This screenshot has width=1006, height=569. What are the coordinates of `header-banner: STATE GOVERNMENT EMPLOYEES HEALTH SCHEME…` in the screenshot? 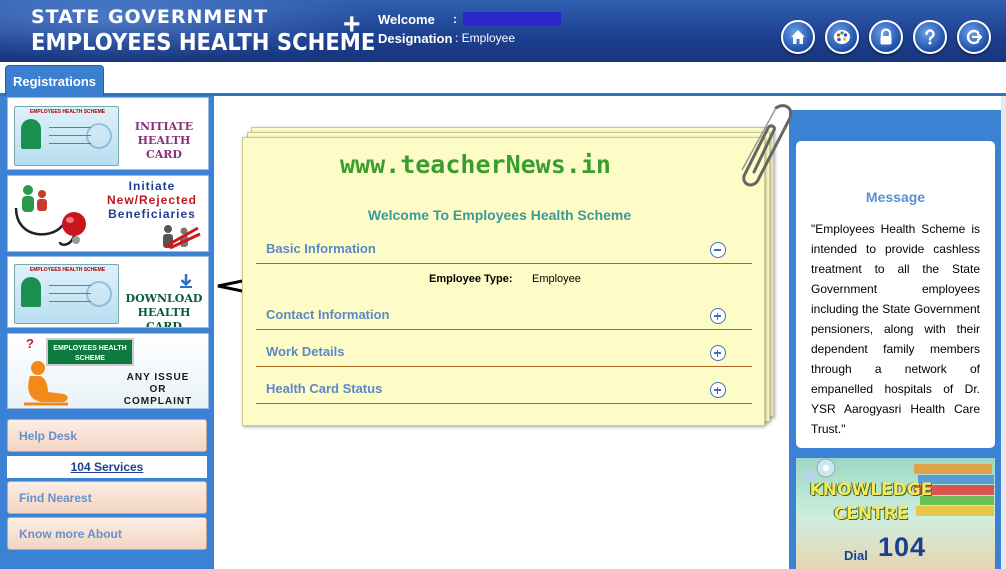 It's located at (503, 31).